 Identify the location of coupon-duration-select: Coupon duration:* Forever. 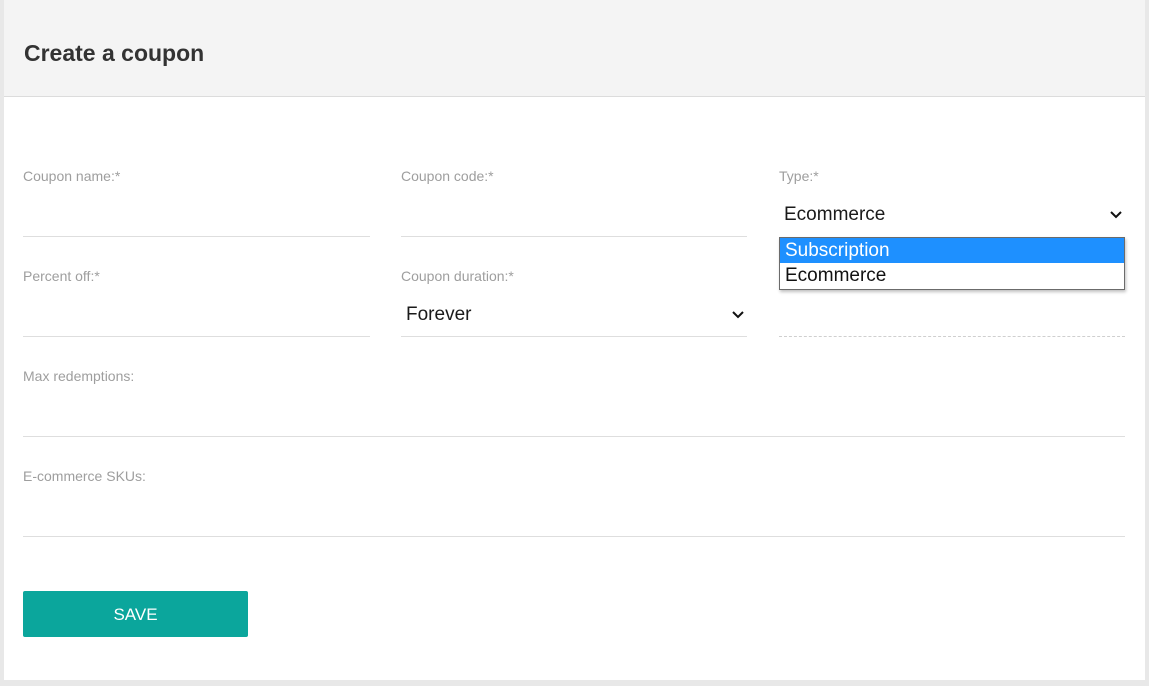
(574, 302).